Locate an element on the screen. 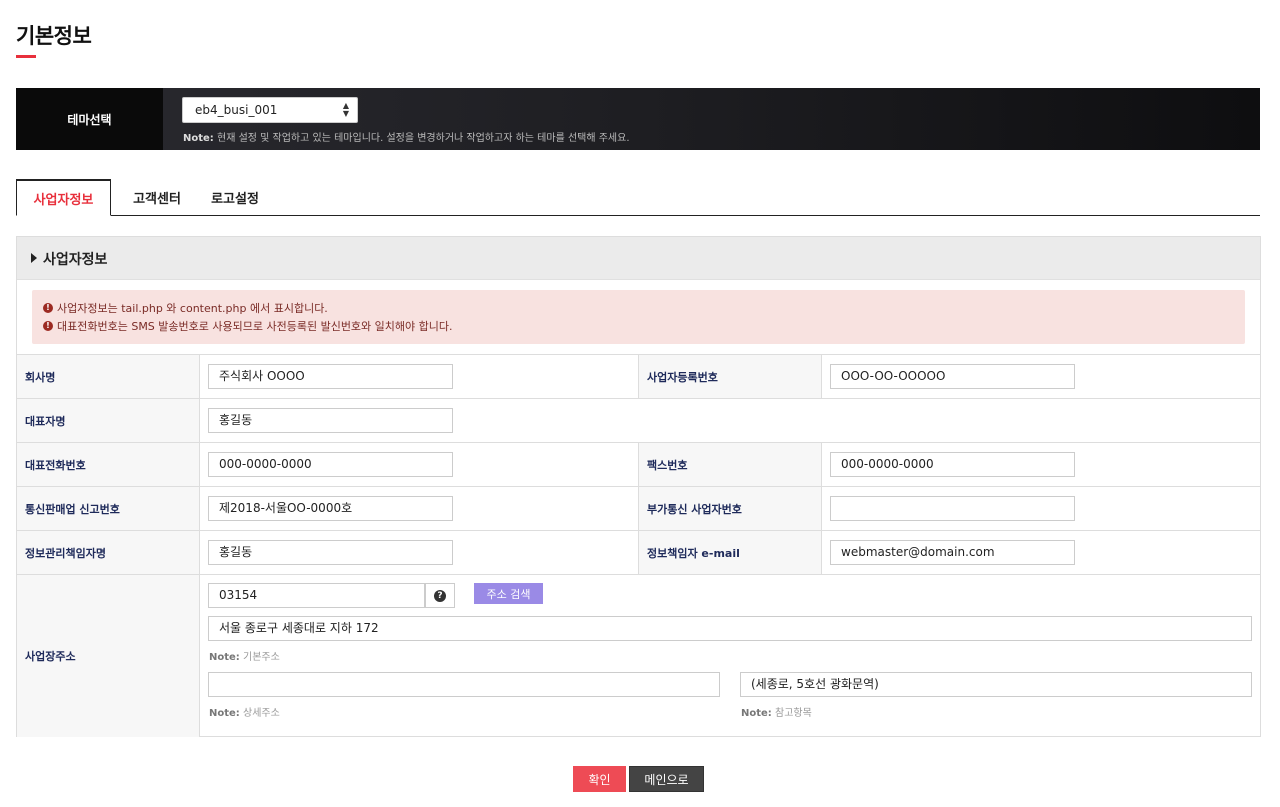 This screenshot has width=1280, height=807. fax-input: 000-0000-0000 is located at coordinates (952, 464).